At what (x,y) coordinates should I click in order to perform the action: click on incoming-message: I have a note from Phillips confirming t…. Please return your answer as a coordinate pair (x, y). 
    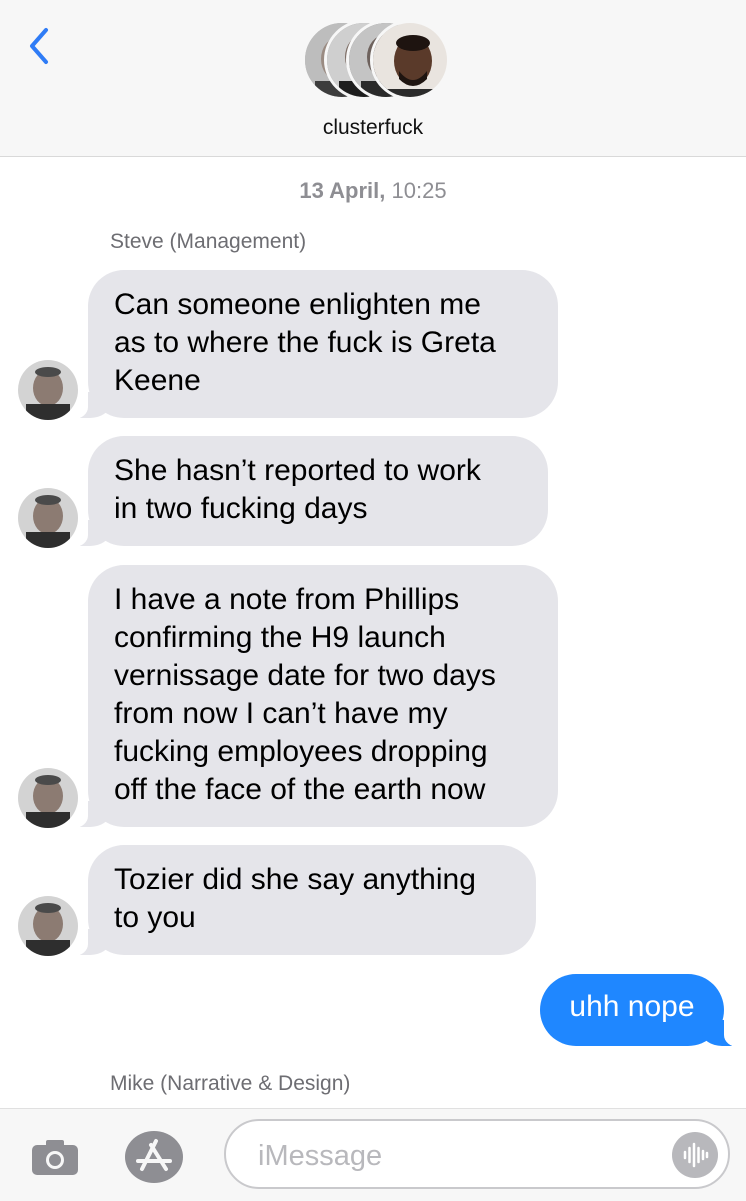
    Looking at the image, I should click on (313, 696).